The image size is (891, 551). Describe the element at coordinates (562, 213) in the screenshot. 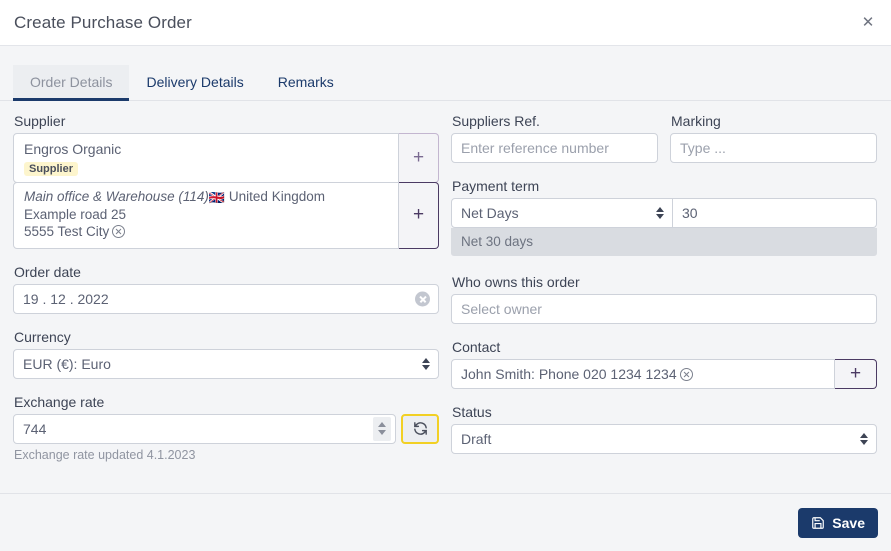

I see `payment-term-type-select: Net Days` at that location.